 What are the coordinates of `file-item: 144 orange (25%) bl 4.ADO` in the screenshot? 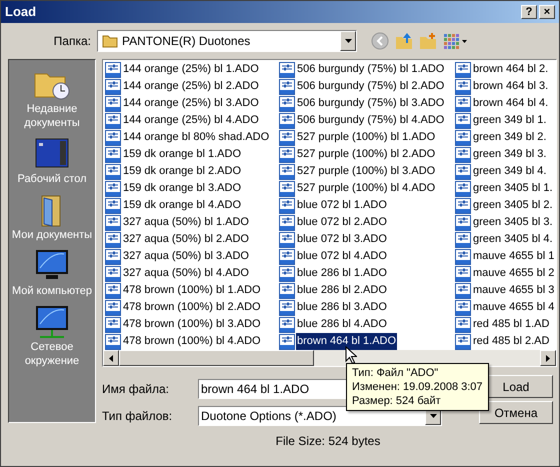 It's located at (191, 120).